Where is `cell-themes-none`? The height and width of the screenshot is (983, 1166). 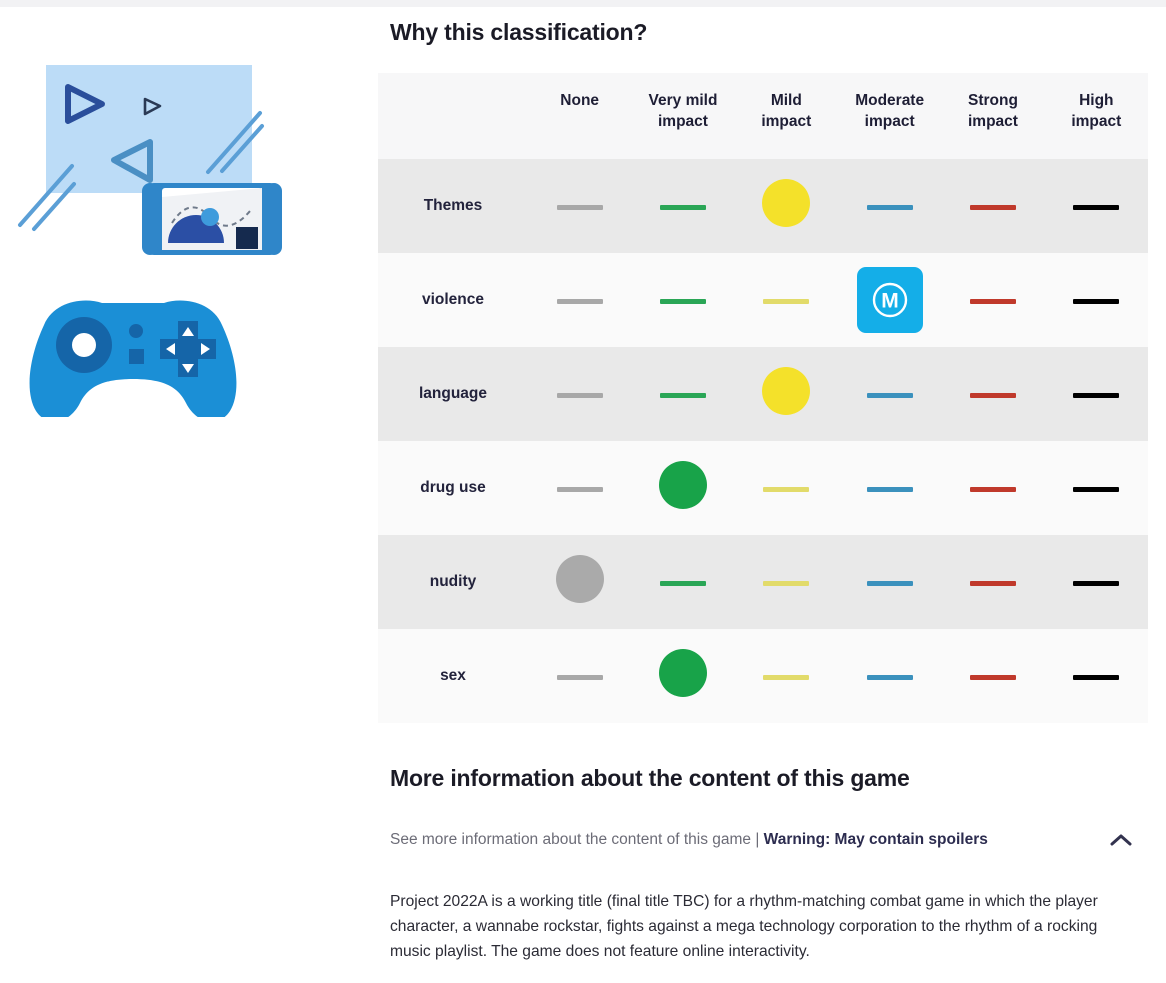 cell-themes-none is located at coordinates (579, 206).